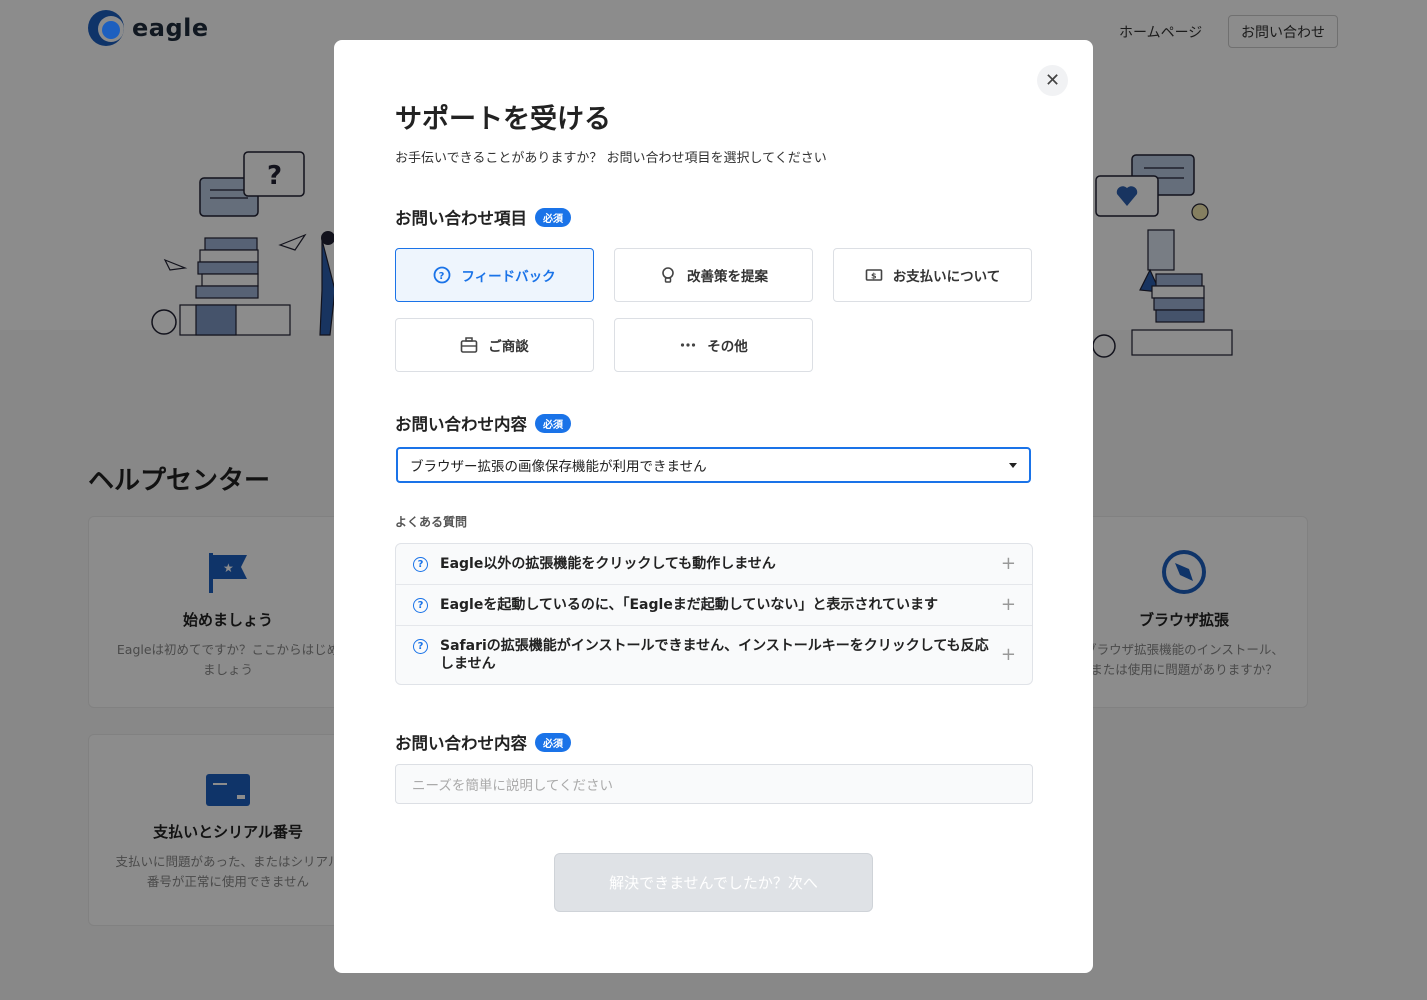  Describe the element at coordinates (513, 786) in the screenshot. I see `details-placeholder: ニーズを簡単に説明してください` at that location.